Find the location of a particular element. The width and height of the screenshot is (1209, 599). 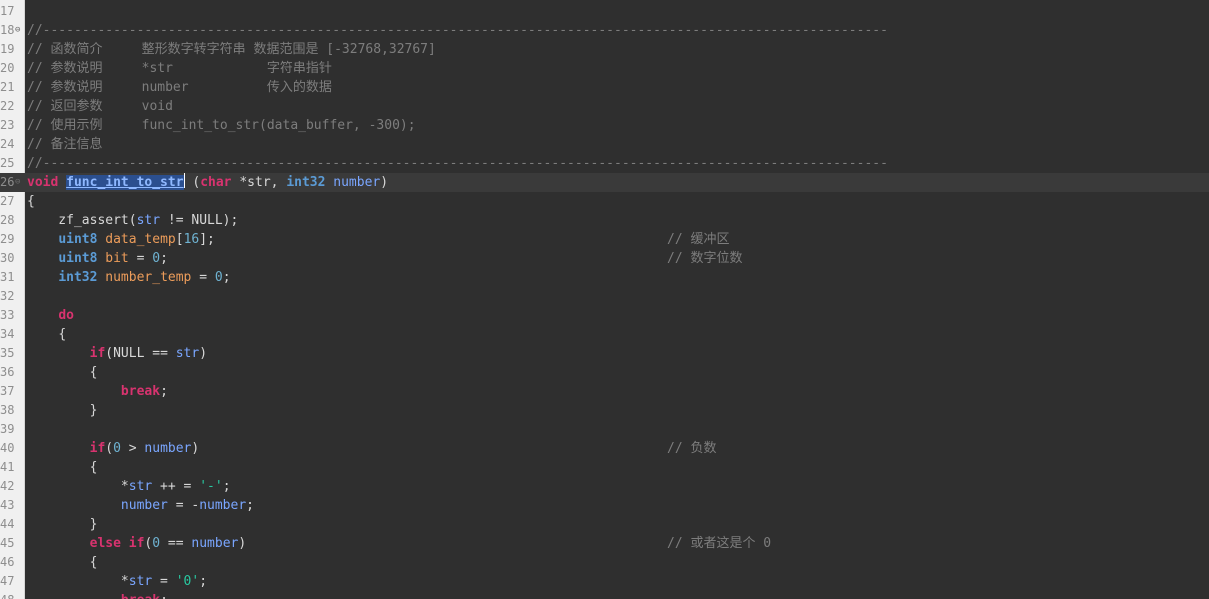

code-fragment: ( is located at coordinates (109, 448).